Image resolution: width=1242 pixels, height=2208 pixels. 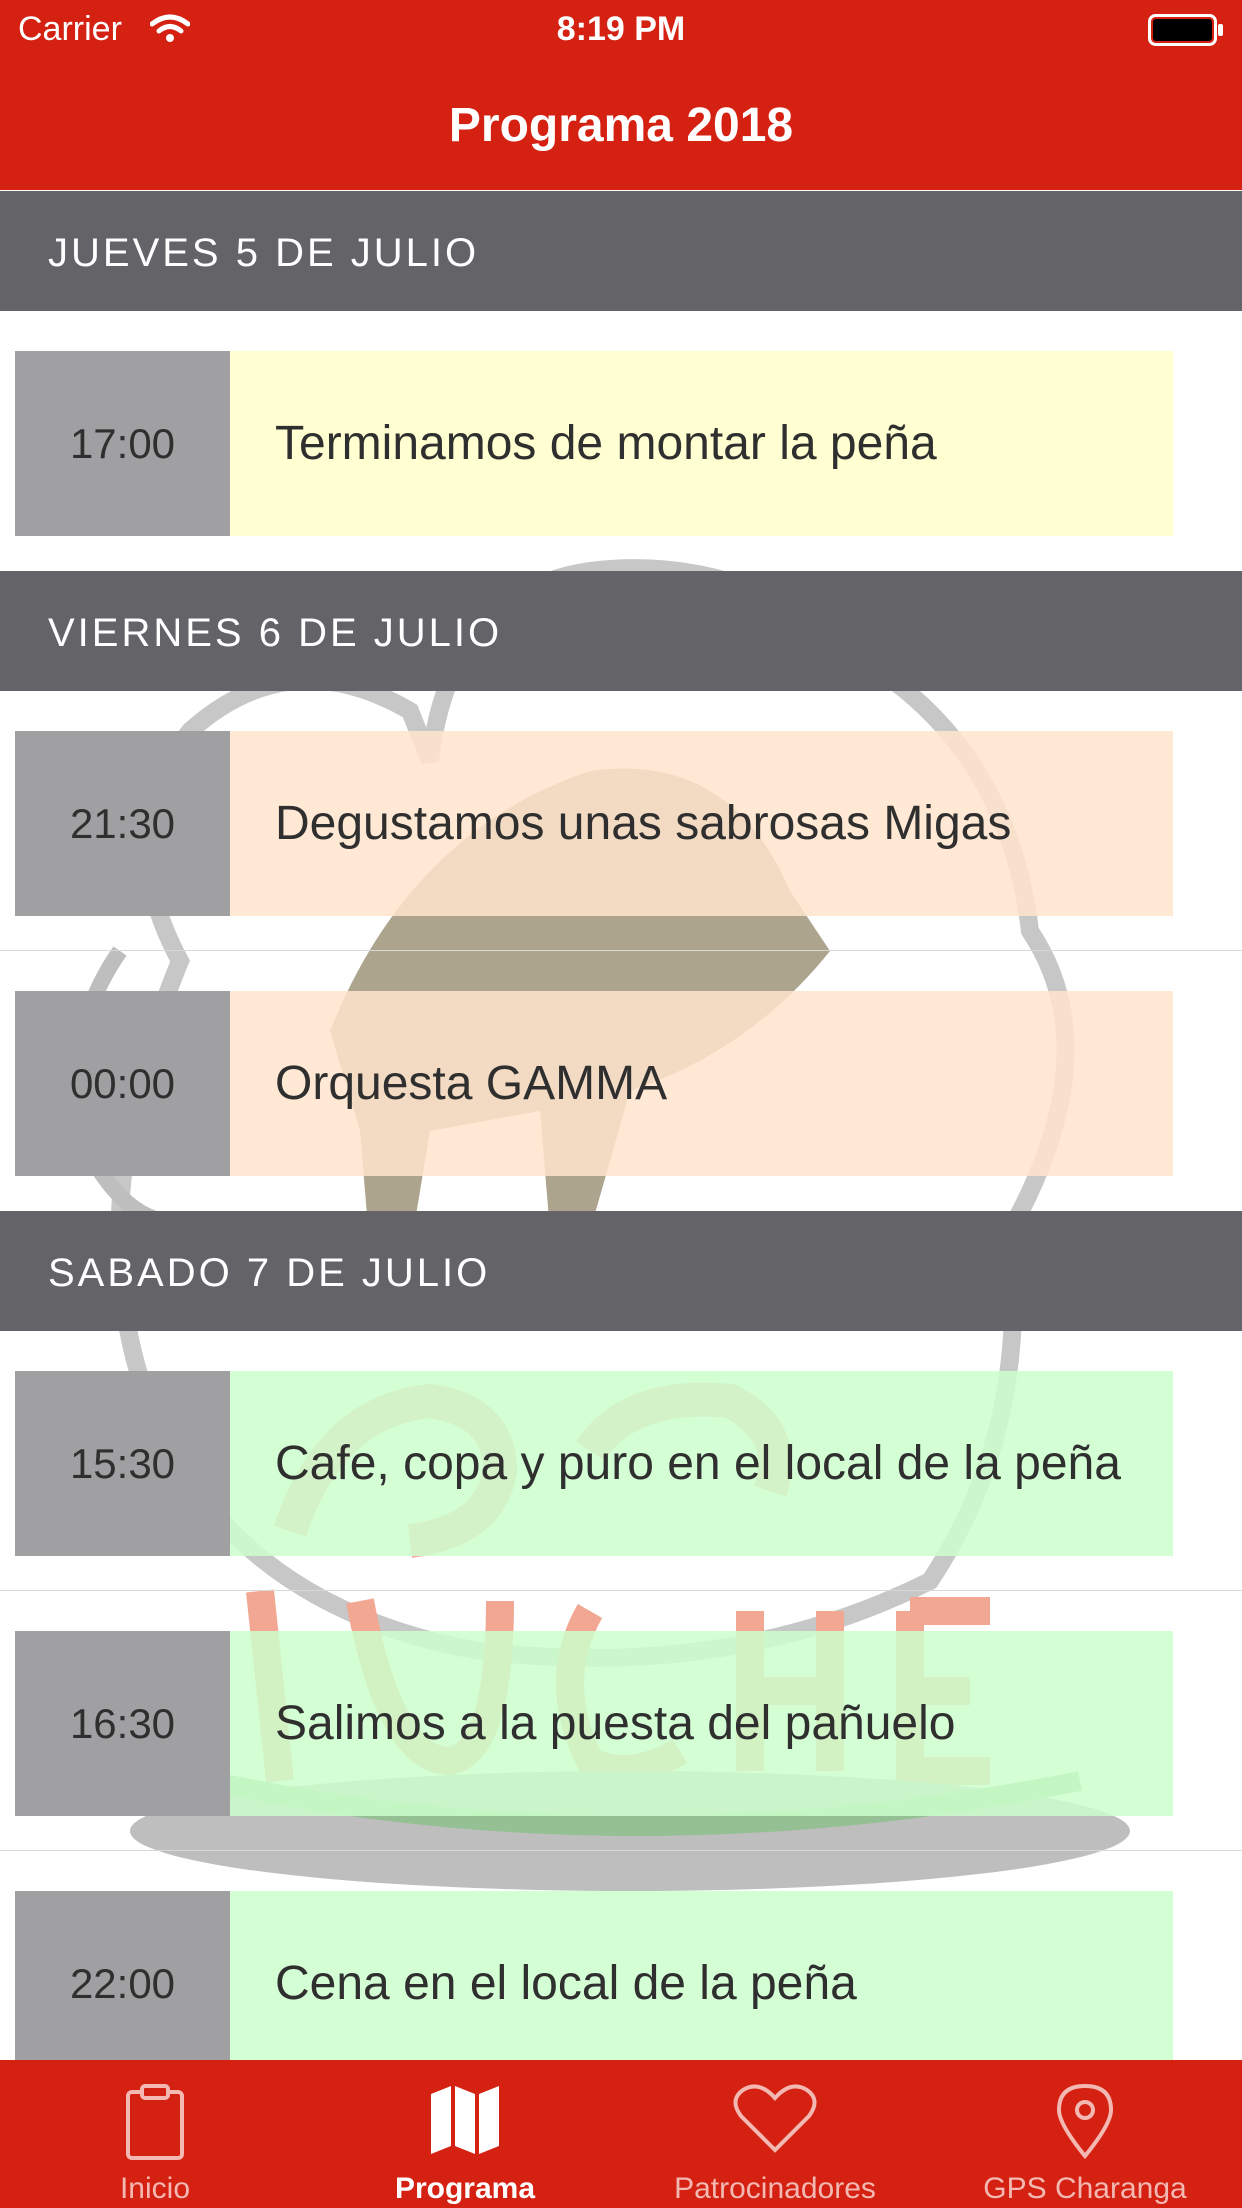 What do you see at coordinates (1085, 2188) in the screenshot?
I see `tab-label: GPS Charanga` at bounding box center [1085, 2188].